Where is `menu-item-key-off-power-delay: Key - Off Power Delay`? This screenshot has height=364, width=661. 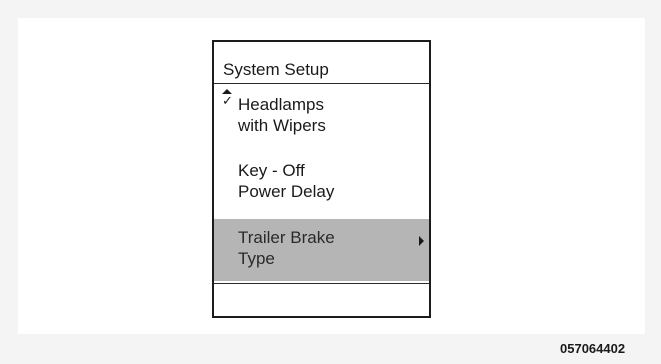 menu-item-key-off-power-delay: Key - Off Power Delay is located at coordinates (321, 182).